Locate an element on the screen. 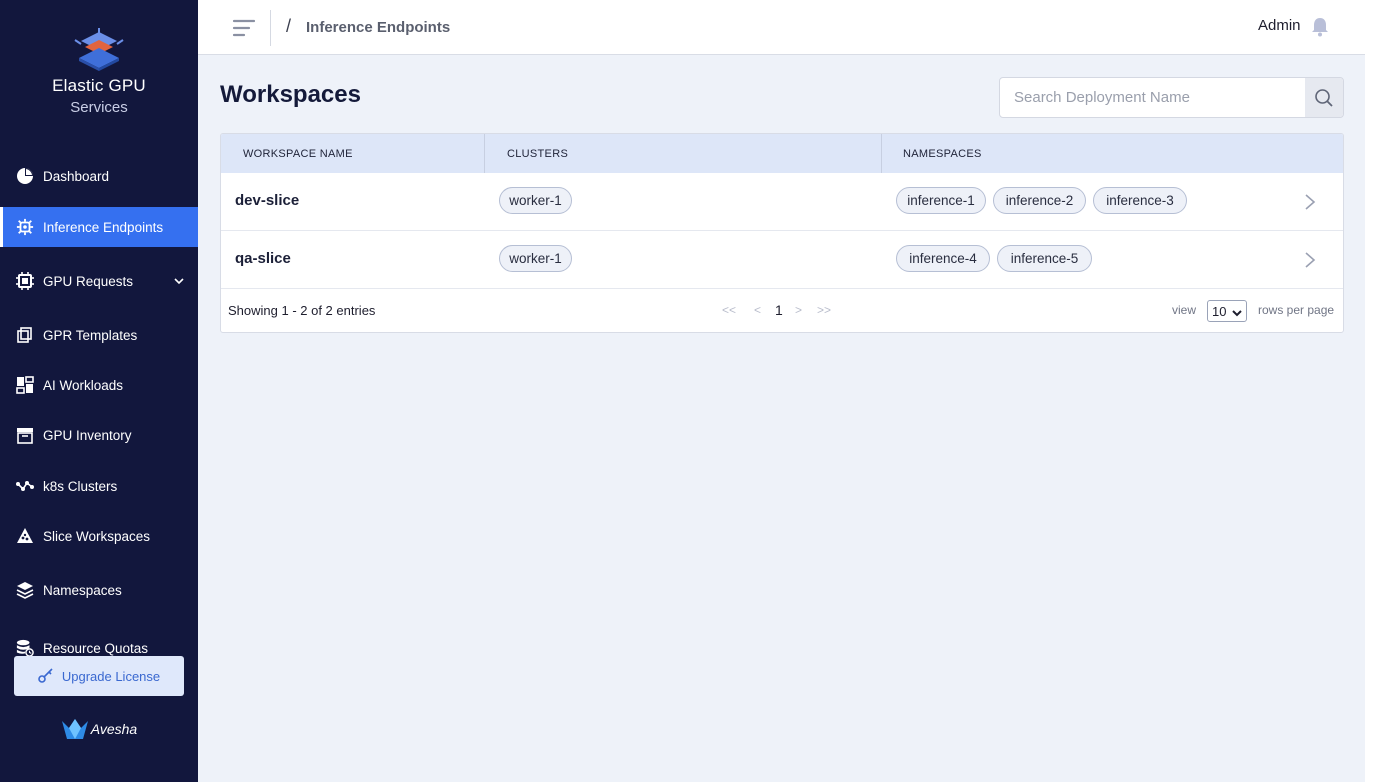 The image size is (1375, 782). network-nodes-icon is located at coordinates (25, 486).